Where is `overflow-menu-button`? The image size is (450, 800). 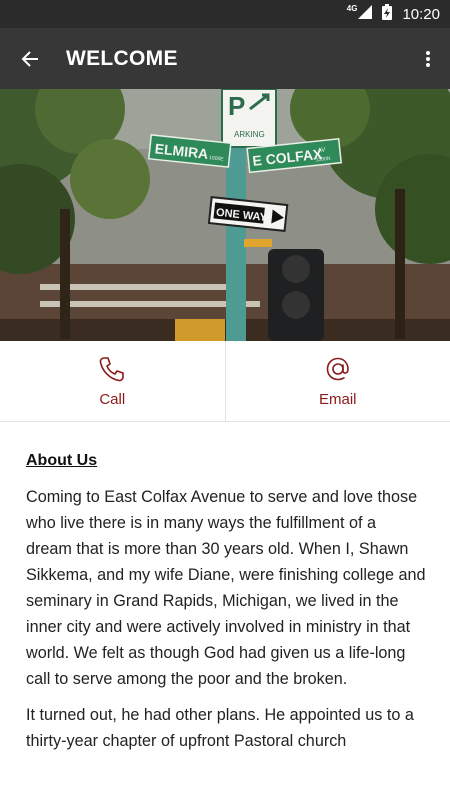 overflow-menu-button is located at coordinates (428, 58).